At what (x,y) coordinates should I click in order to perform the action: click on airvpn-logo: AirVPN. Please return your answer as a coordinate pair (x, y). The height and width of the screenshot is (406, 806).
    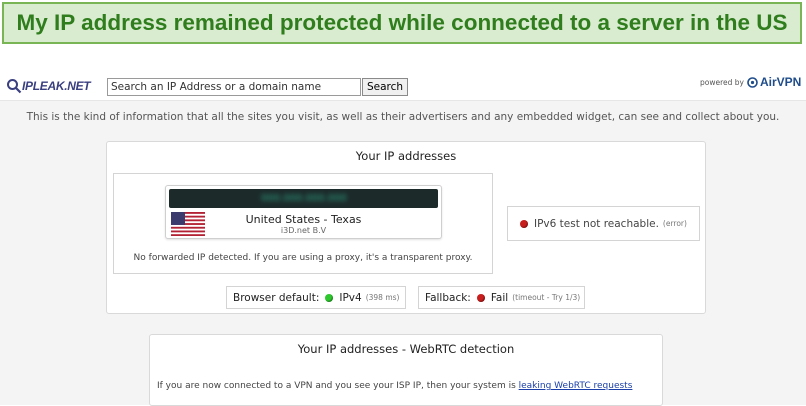
    Looking at the image, I should click on (774, 82).